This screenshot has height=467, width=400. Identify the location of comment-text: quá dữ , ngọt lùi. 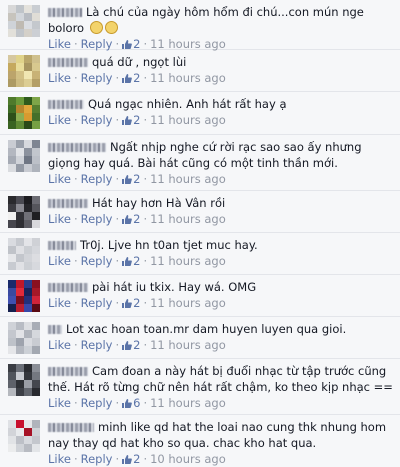
(139, 62).